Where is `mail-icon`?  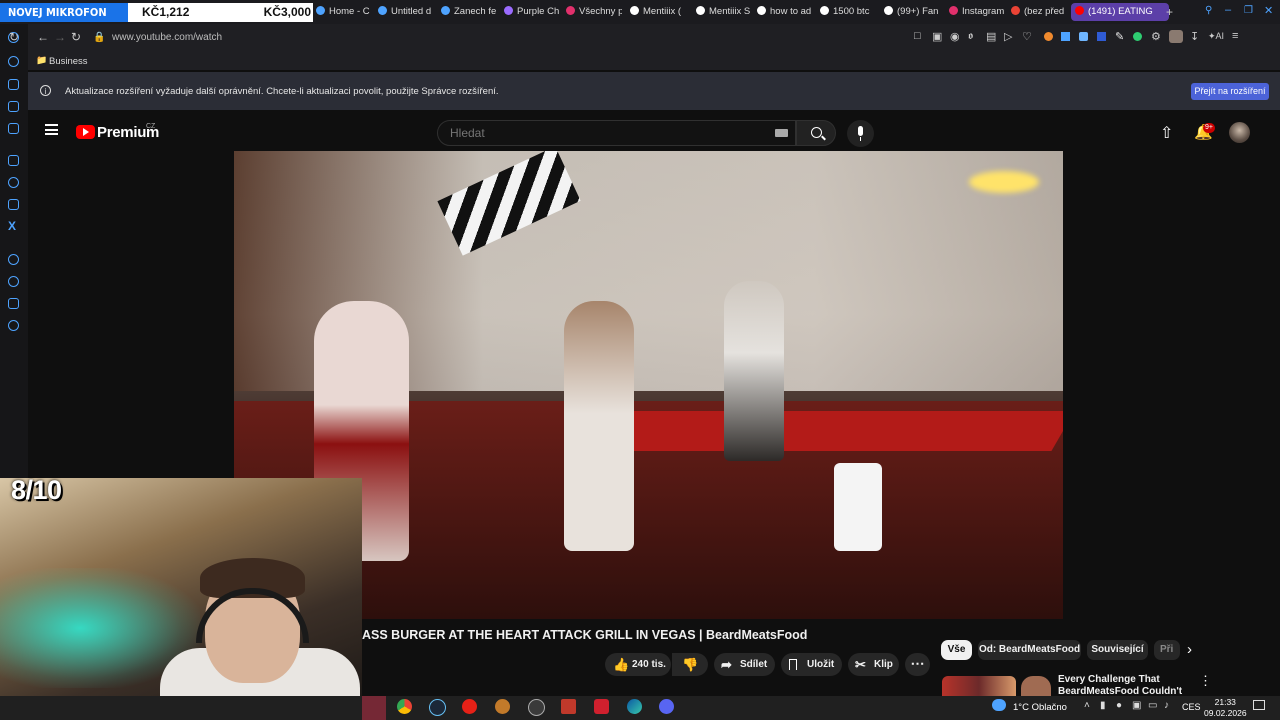
mail-icon is located at coordinates (13, 128).